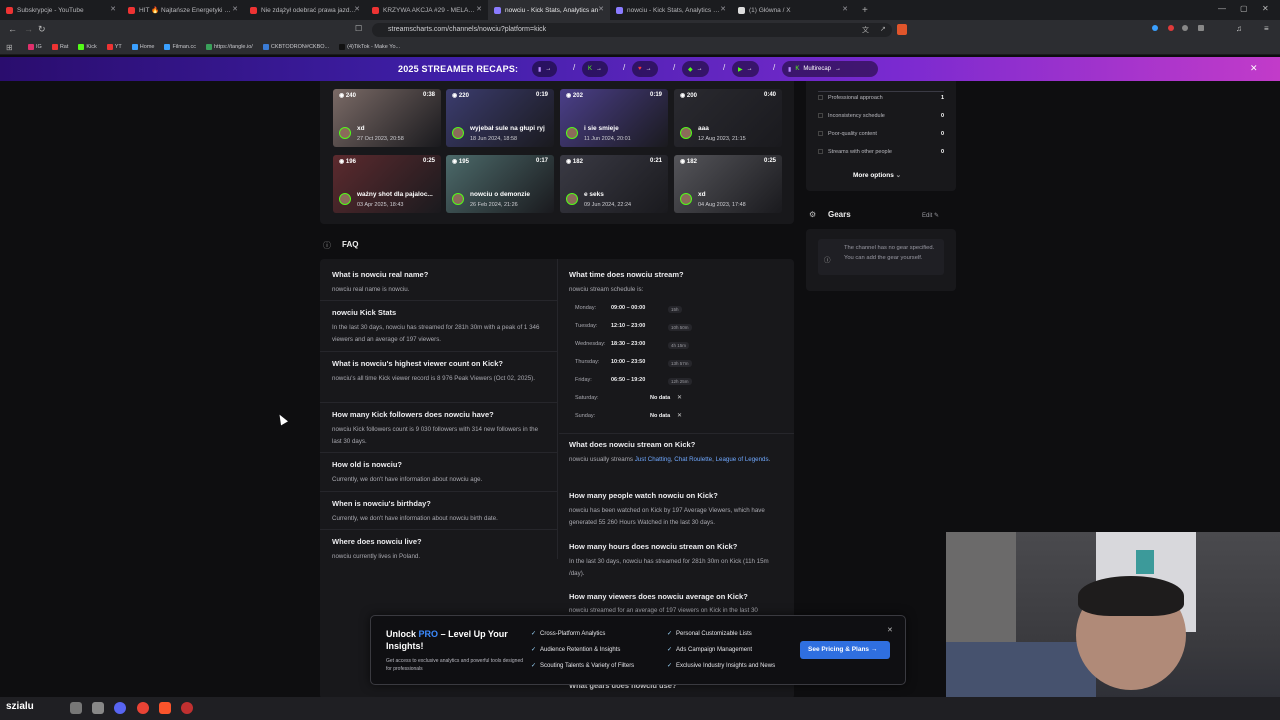 Image resolution: width=1280 pixels, height=720 pixels. I want to click on reason-count: 0, so click(942, 134).